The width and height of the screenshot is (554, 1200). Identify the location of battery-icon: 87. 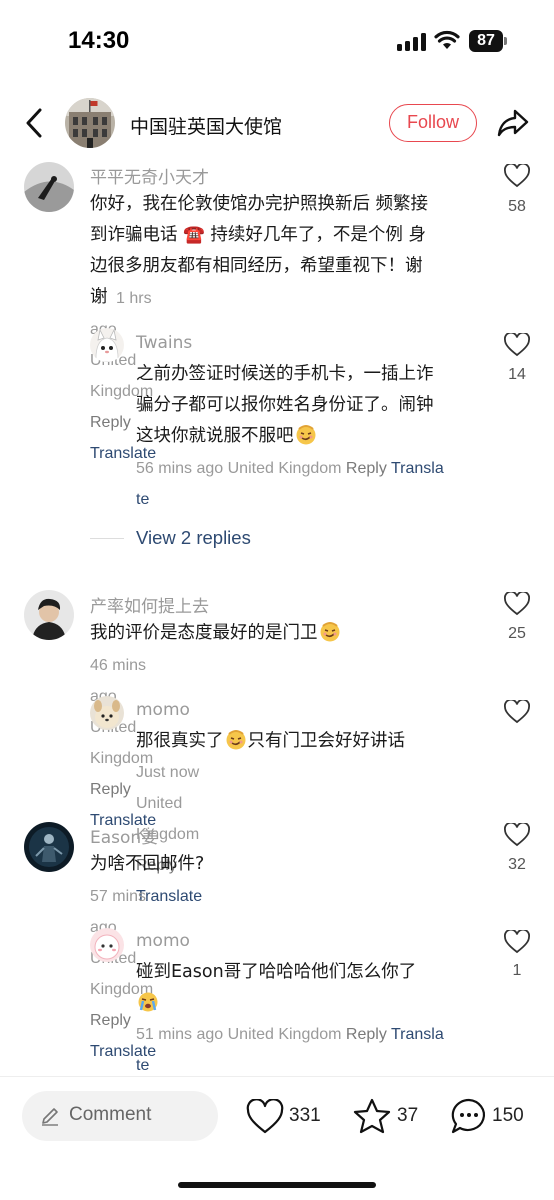
(488, 41).